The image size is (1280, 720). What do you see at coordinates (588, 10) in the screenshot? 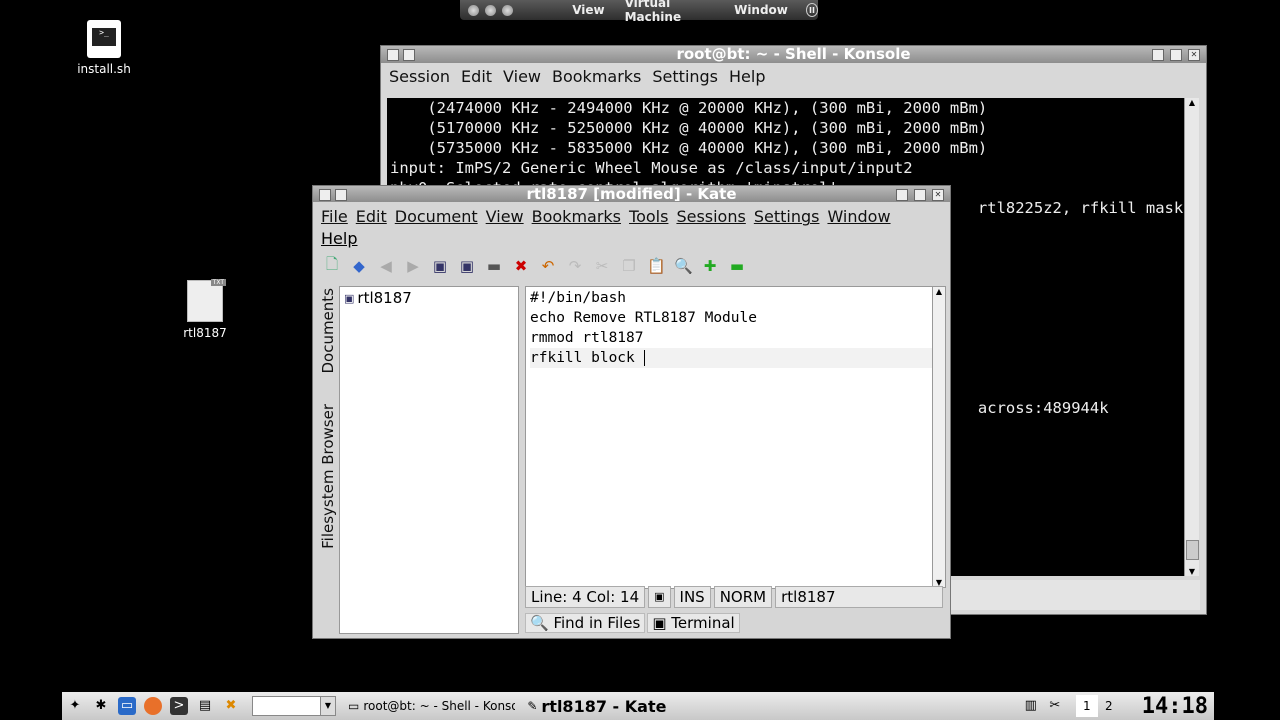
I see `vm-menu-view: View` at bounding box center [588, 10].